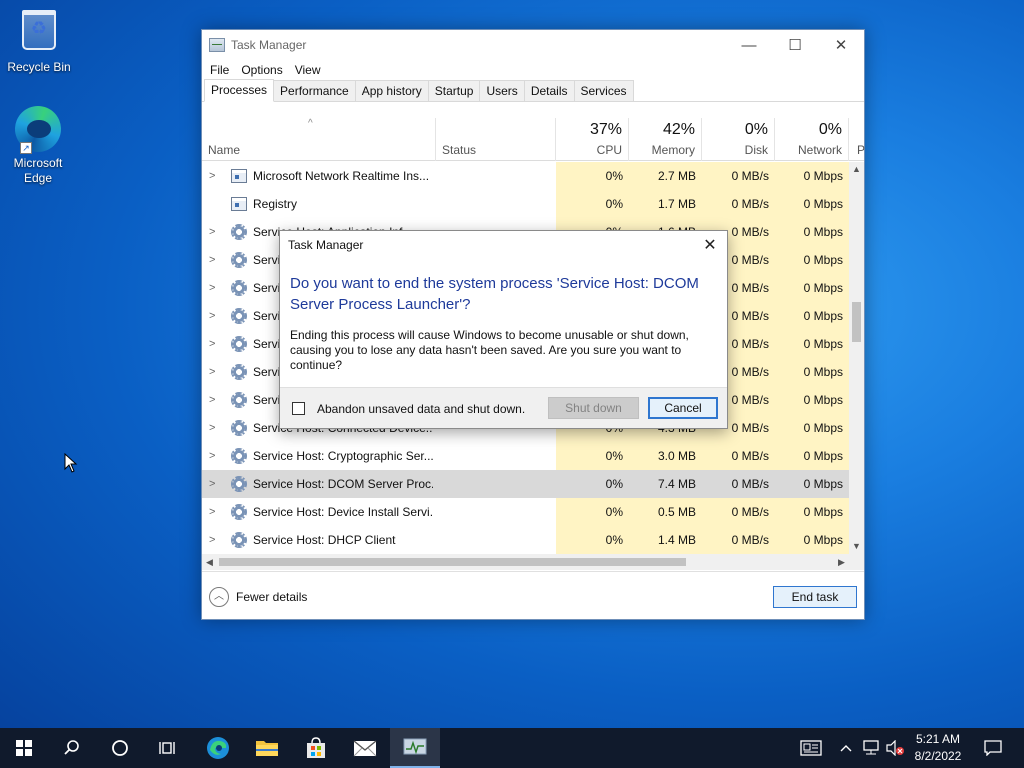 This screenshot has height=768, width=1024. What do you see at coordinates (665, 139) in the screenshot?
I see `column-header-memory: 42% Memory` at bounding box center [665, 139].